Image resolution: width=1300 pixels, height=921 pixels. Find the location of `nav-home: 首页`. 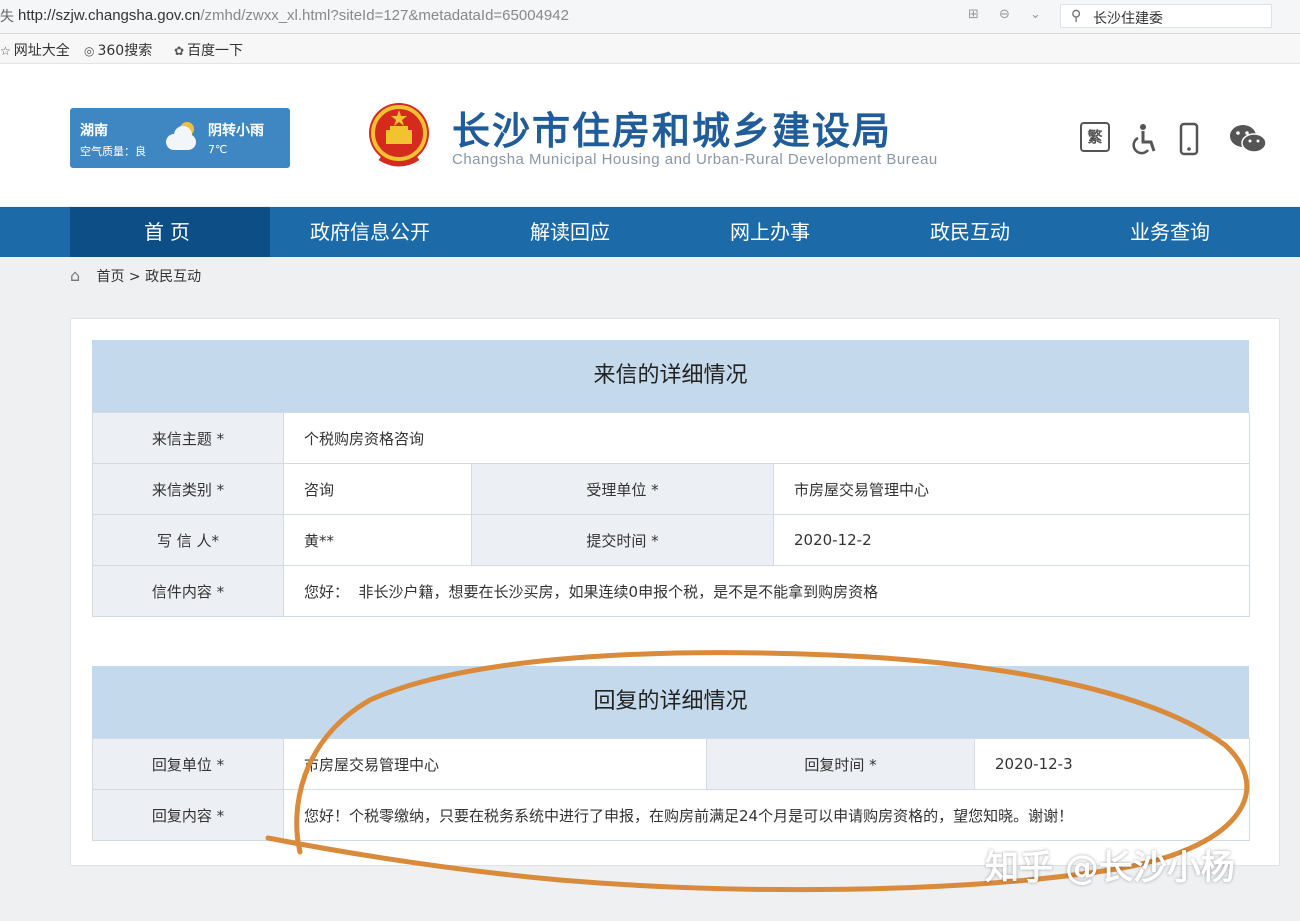

nav-home: 首页 is located at coordinates (170, 232).